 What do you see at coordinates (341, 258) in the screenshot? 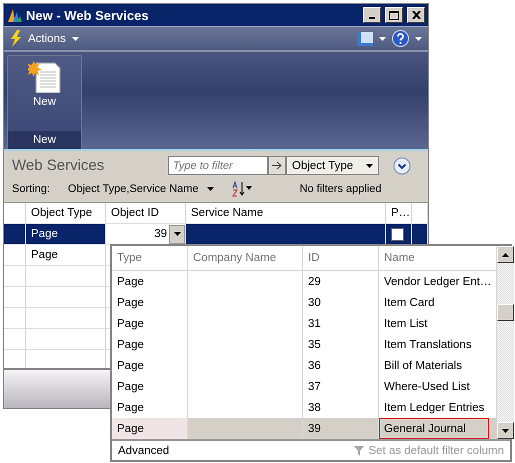
I see `column-header: ID` at bounding box center [341, 258].